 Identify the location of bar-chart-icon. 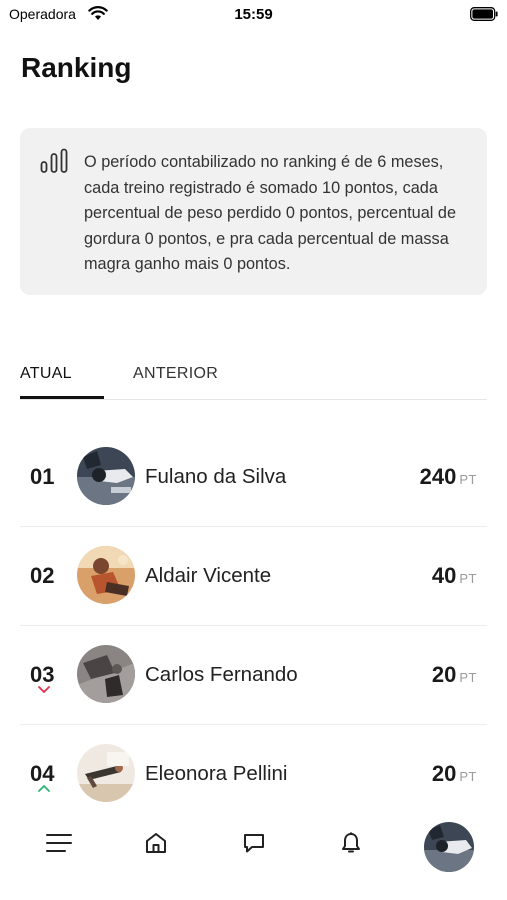
(54, 160).